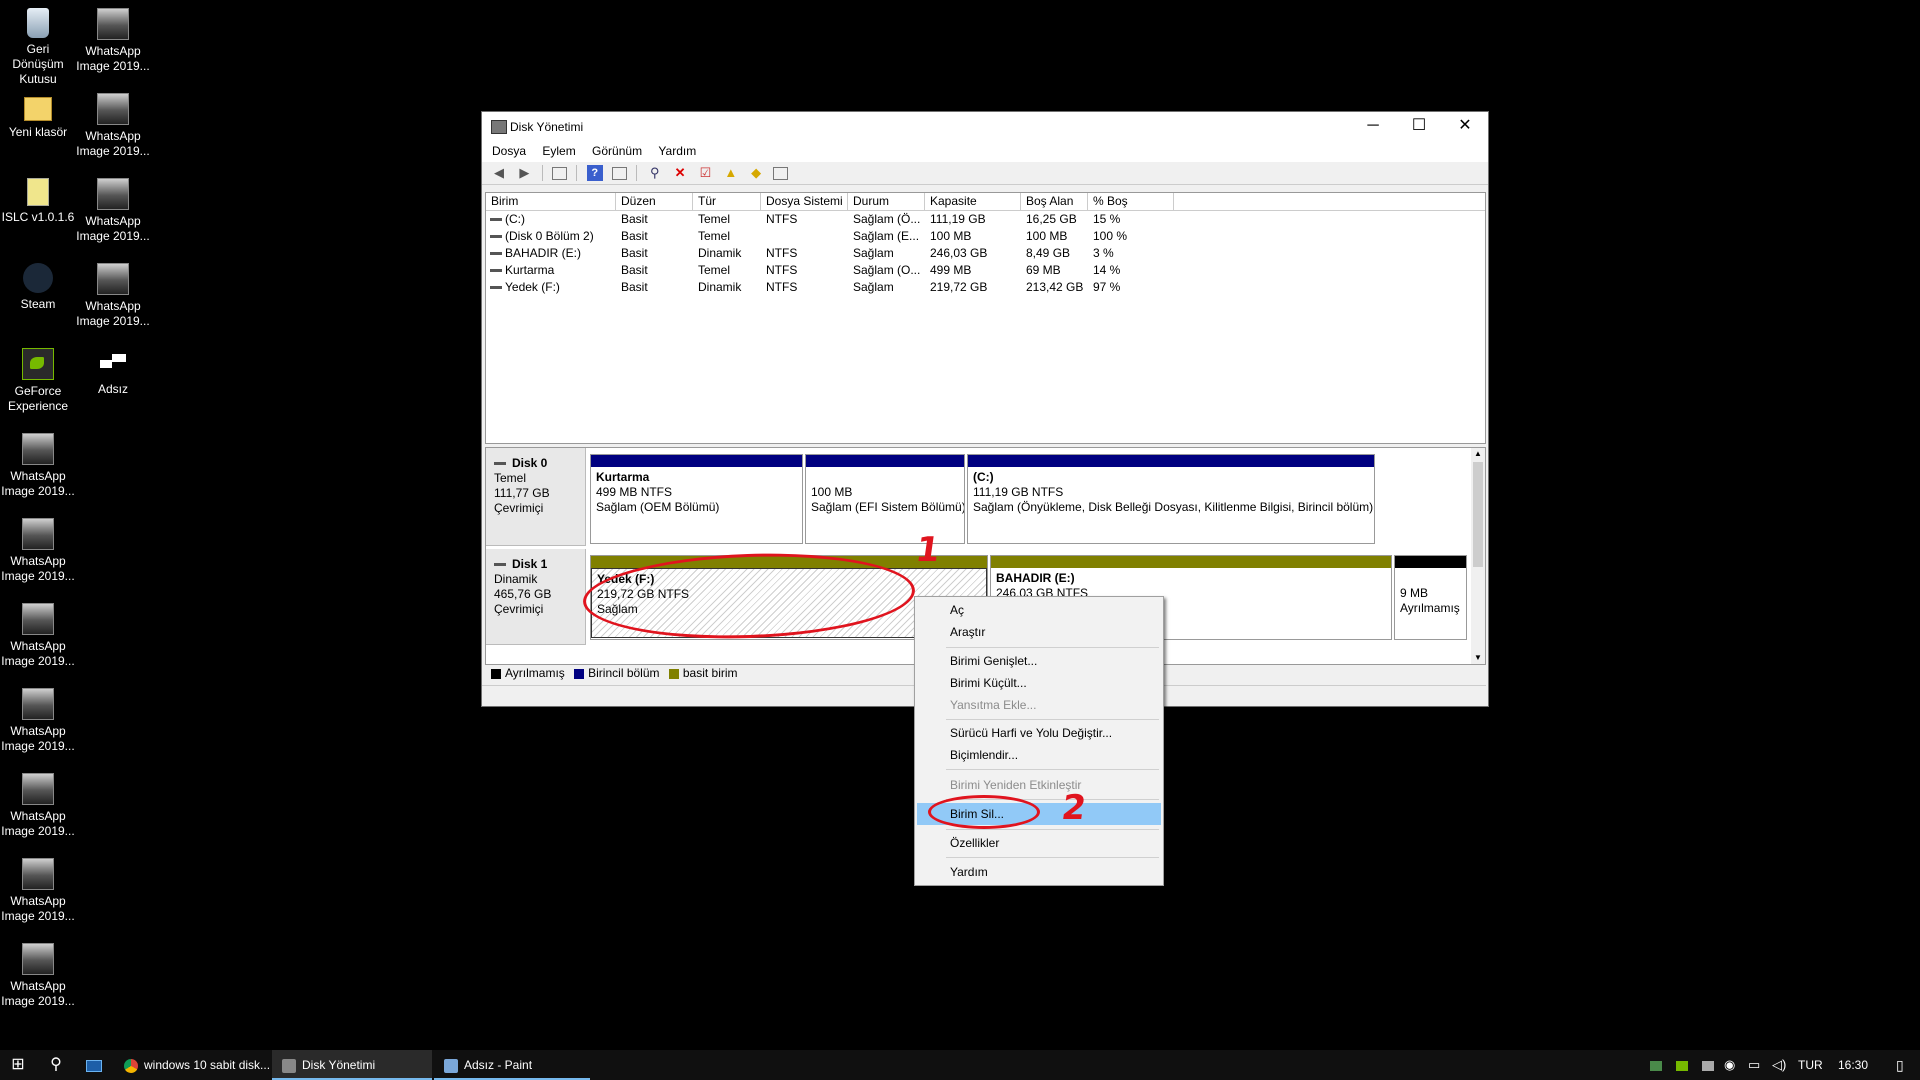  I want to click on column-yuzde-bos: % Boş, so click(1131, 201).